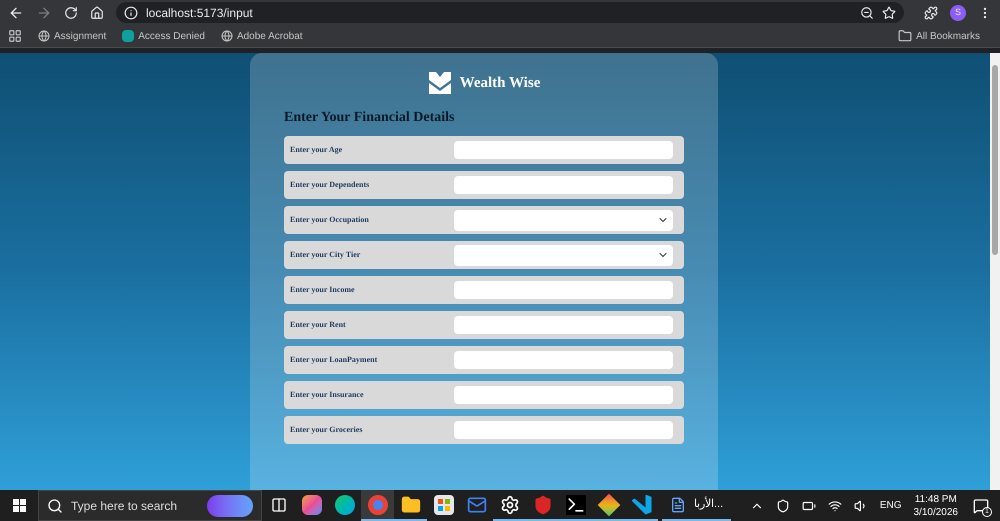 The height and width of the screenshot is (521, 1000). I want to click on bookmark-star-icon, so click(889, 13).